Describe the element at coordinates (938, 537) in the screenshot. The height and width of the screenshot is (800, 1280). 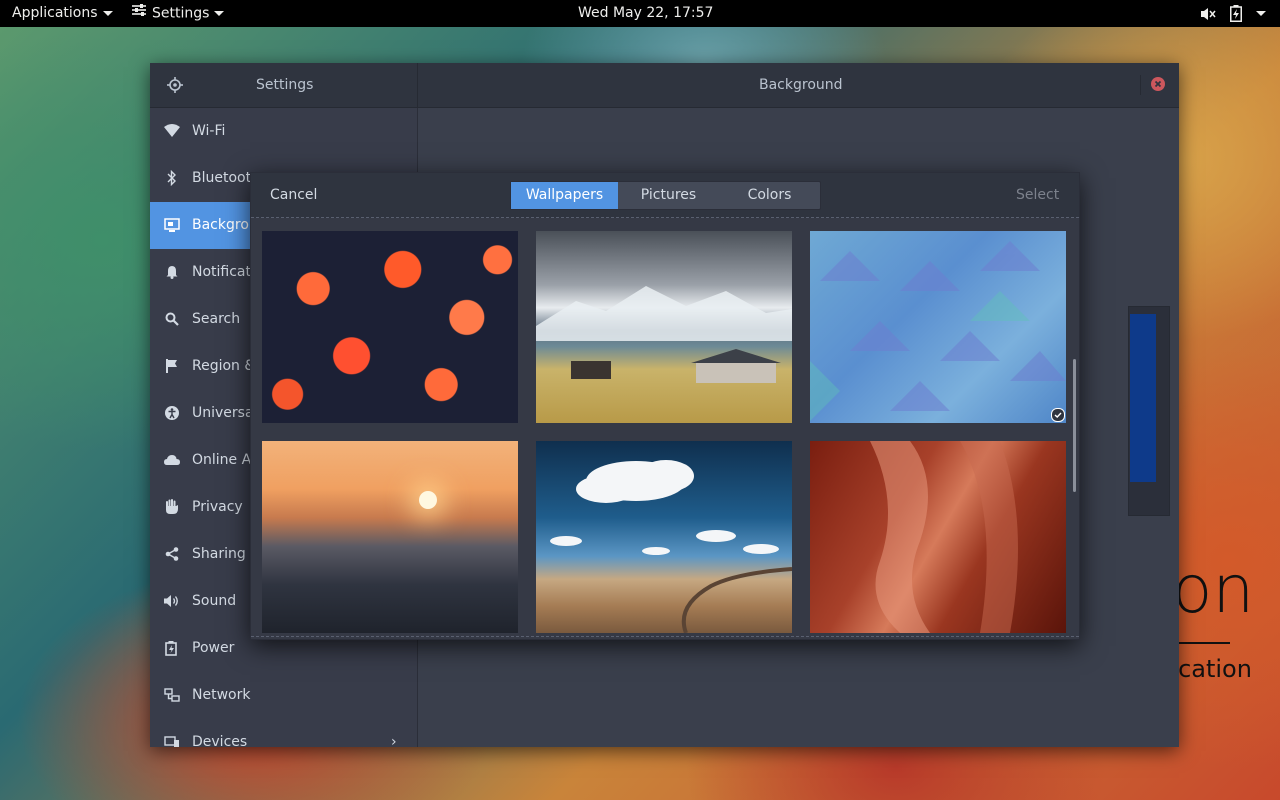
I see `wallpaper-thumbnail-canyon` at that location.